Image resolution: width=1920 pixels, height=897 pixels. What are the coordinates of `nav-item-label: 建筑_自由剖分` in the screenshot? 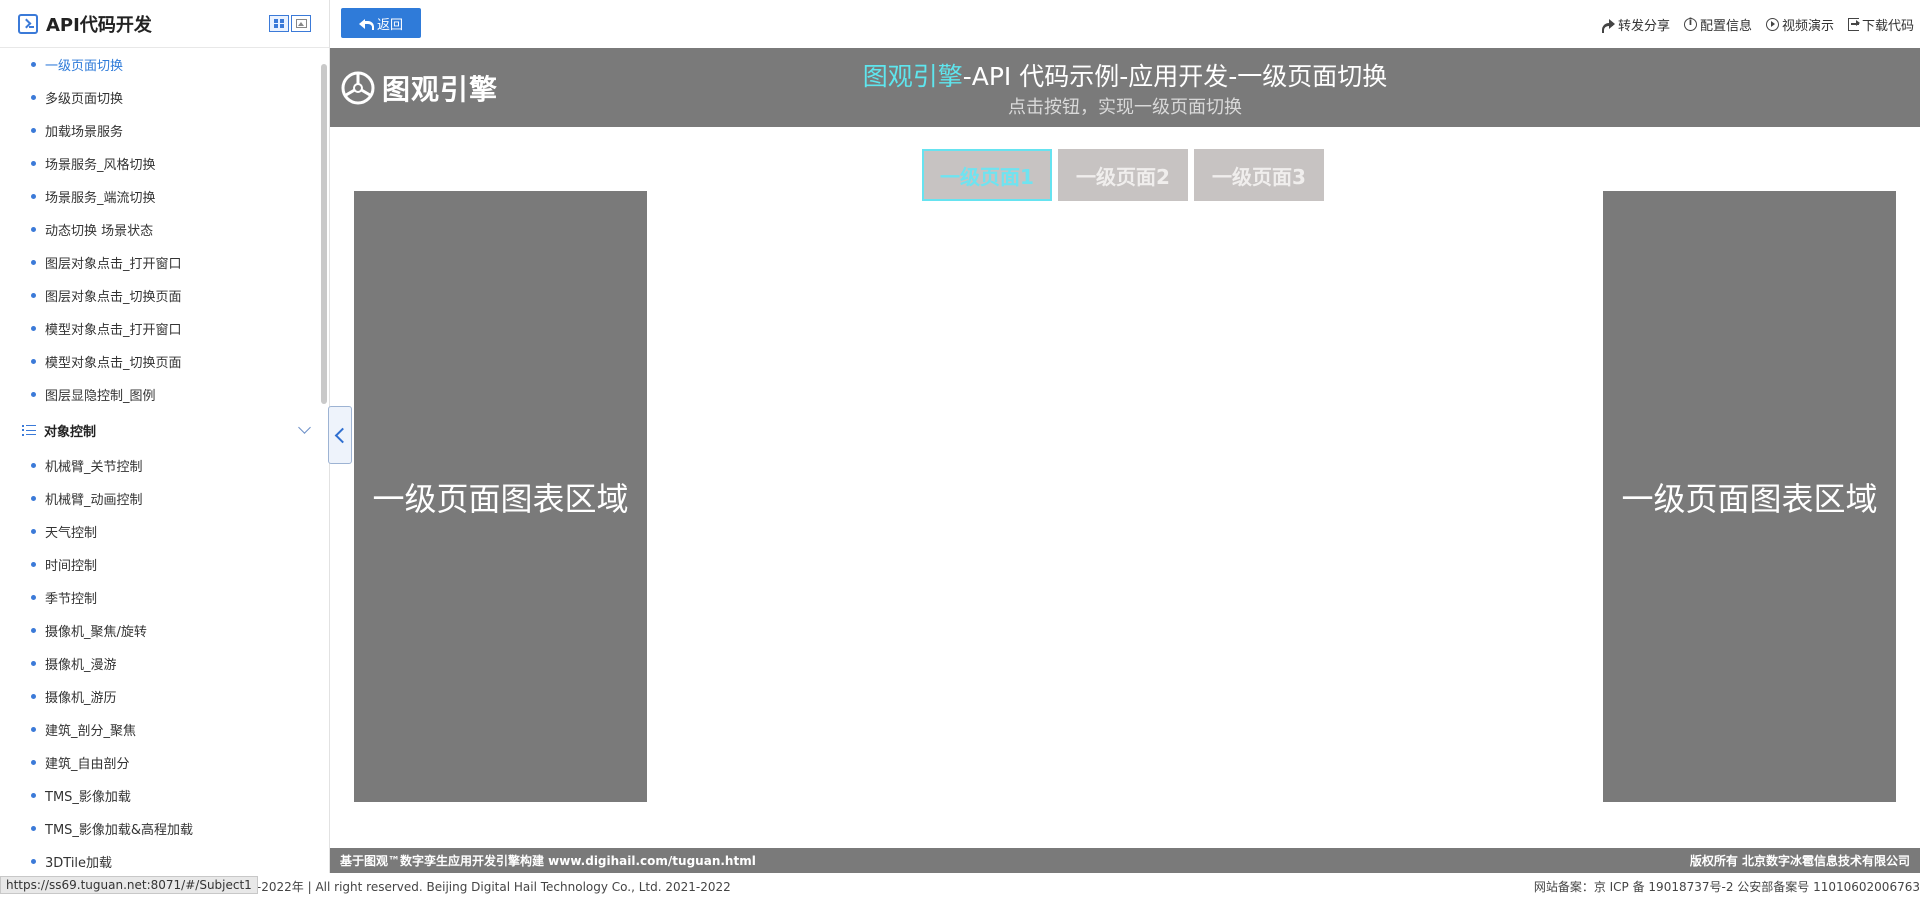 It's located at (87, 764).